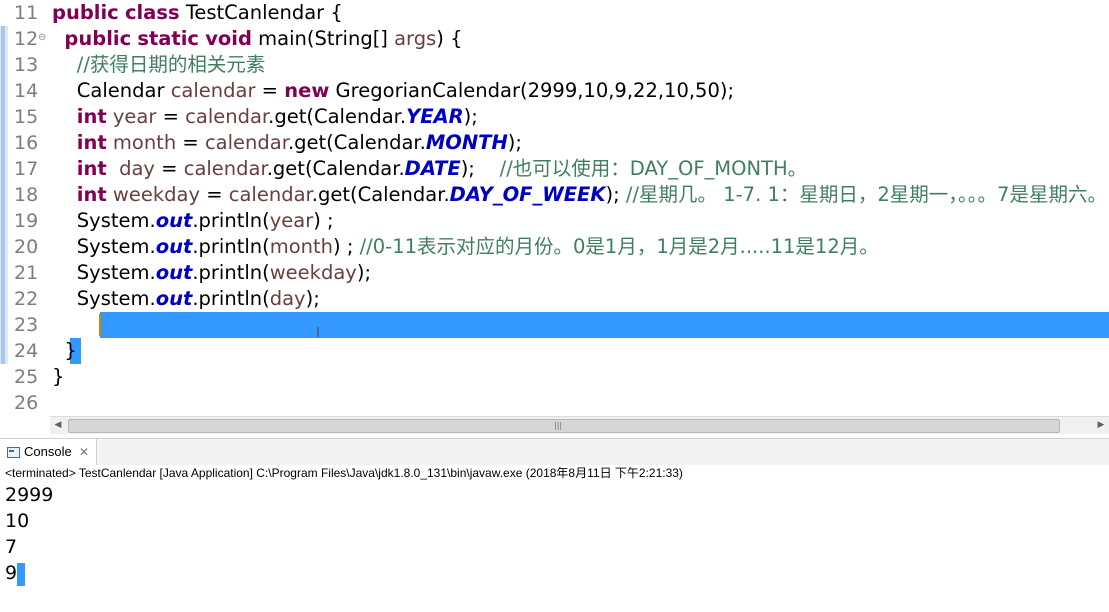 This screenshot has width=1109, height=612. What do you see at coordinates (26, 91) in the screenshot?
I see `line-number: 14` at bounding box center [26, 91].